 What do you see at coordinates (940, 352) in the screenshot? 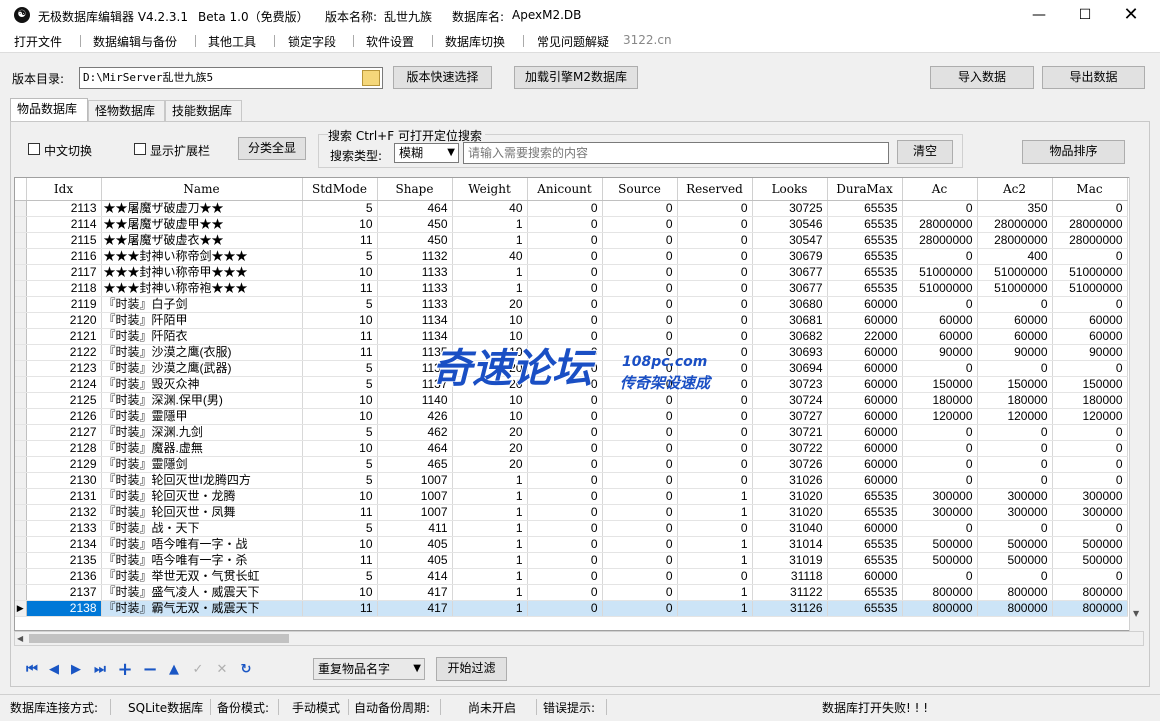
I see `cell-ac: 90000` at bounding box center [940, 352].